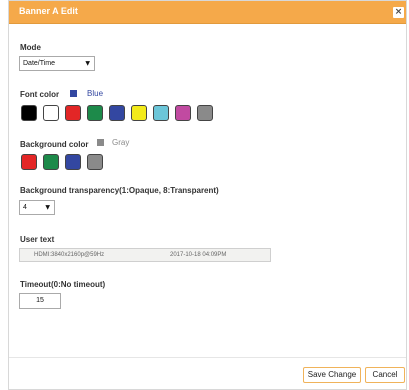  What do you see at coordinates (205, 113) in the screenshot?
I see `font-color-swatch-gray` at bounding box center [205, 113].